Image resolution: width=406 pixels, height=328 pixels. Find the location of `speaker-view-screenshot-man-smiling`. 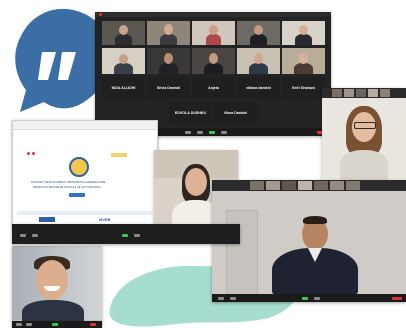

speaker-view-screenshot-man-smiling is located at coordinates (57, 287).